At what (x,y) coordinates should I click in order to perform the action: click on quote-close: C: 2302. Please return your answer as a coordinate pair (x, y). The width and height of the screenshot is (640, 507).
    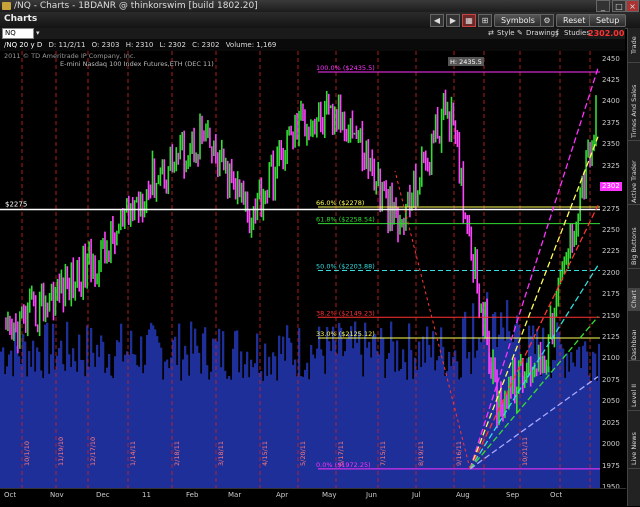
    Looking at the image, I should click on (206, 45).